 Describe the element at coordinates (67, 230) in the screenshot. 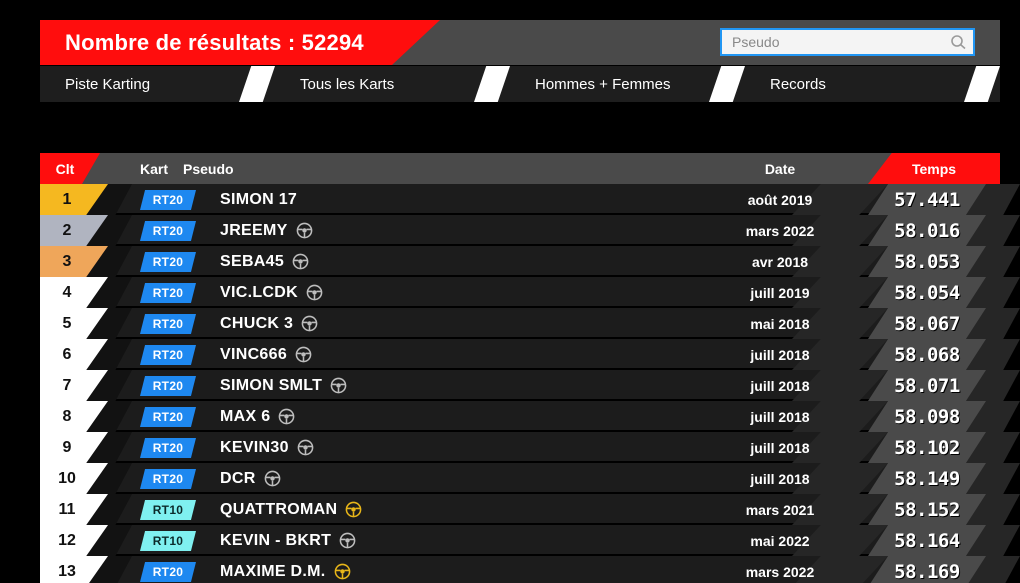

I see `rank-value: 2` at that location.